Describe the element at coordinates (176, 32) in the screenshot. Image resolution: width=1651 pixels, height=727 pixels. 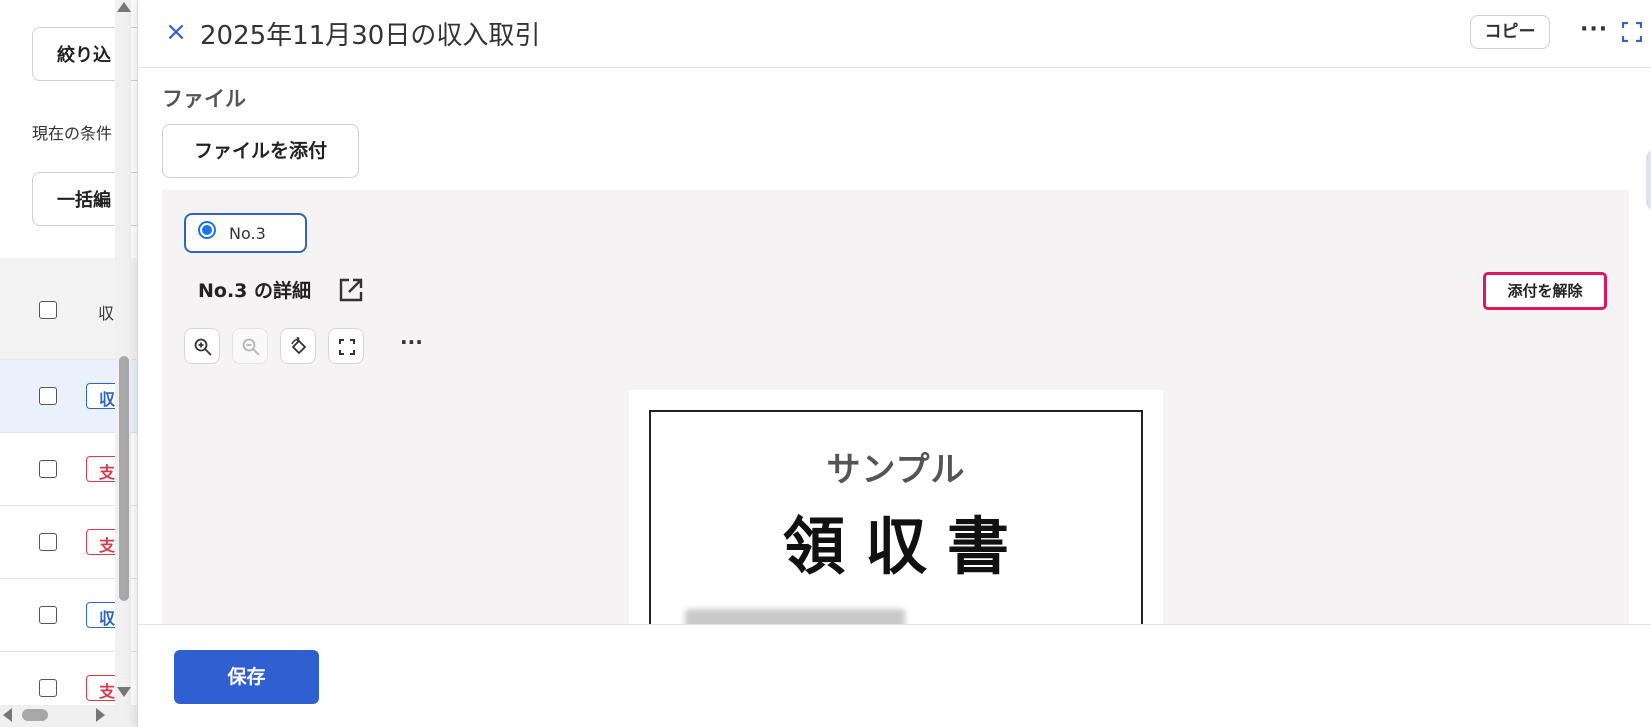
I see `close-icon: ×` at that location.